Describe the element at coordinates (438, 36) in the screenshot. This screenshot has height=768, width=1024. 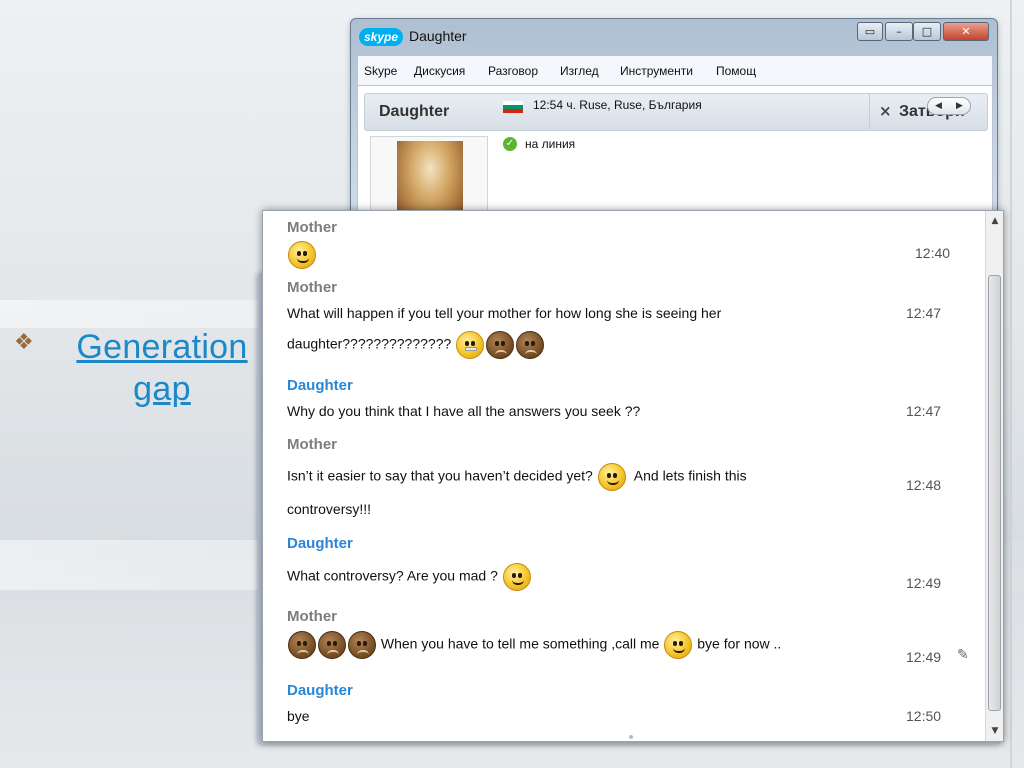
I see `window-title: Daughter` at that location.